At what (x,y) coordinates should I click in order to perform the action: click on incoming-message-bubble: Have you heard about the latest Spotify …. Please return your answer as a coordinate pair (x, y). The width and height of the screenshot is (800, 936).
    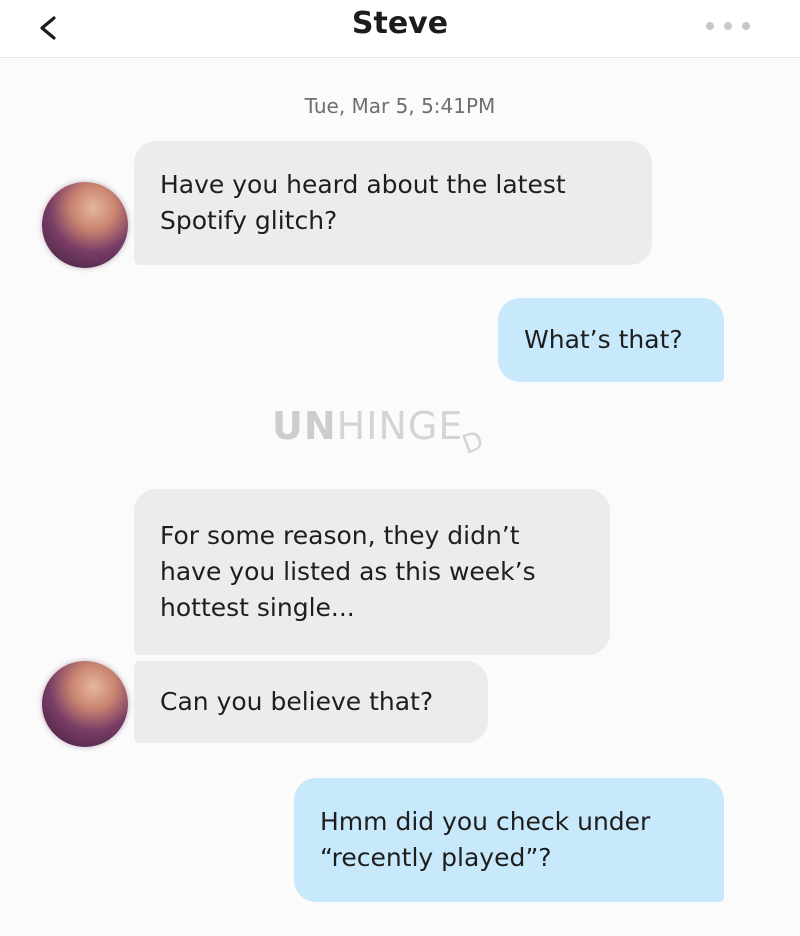
    Looking at the image, I should click on (393, 203).